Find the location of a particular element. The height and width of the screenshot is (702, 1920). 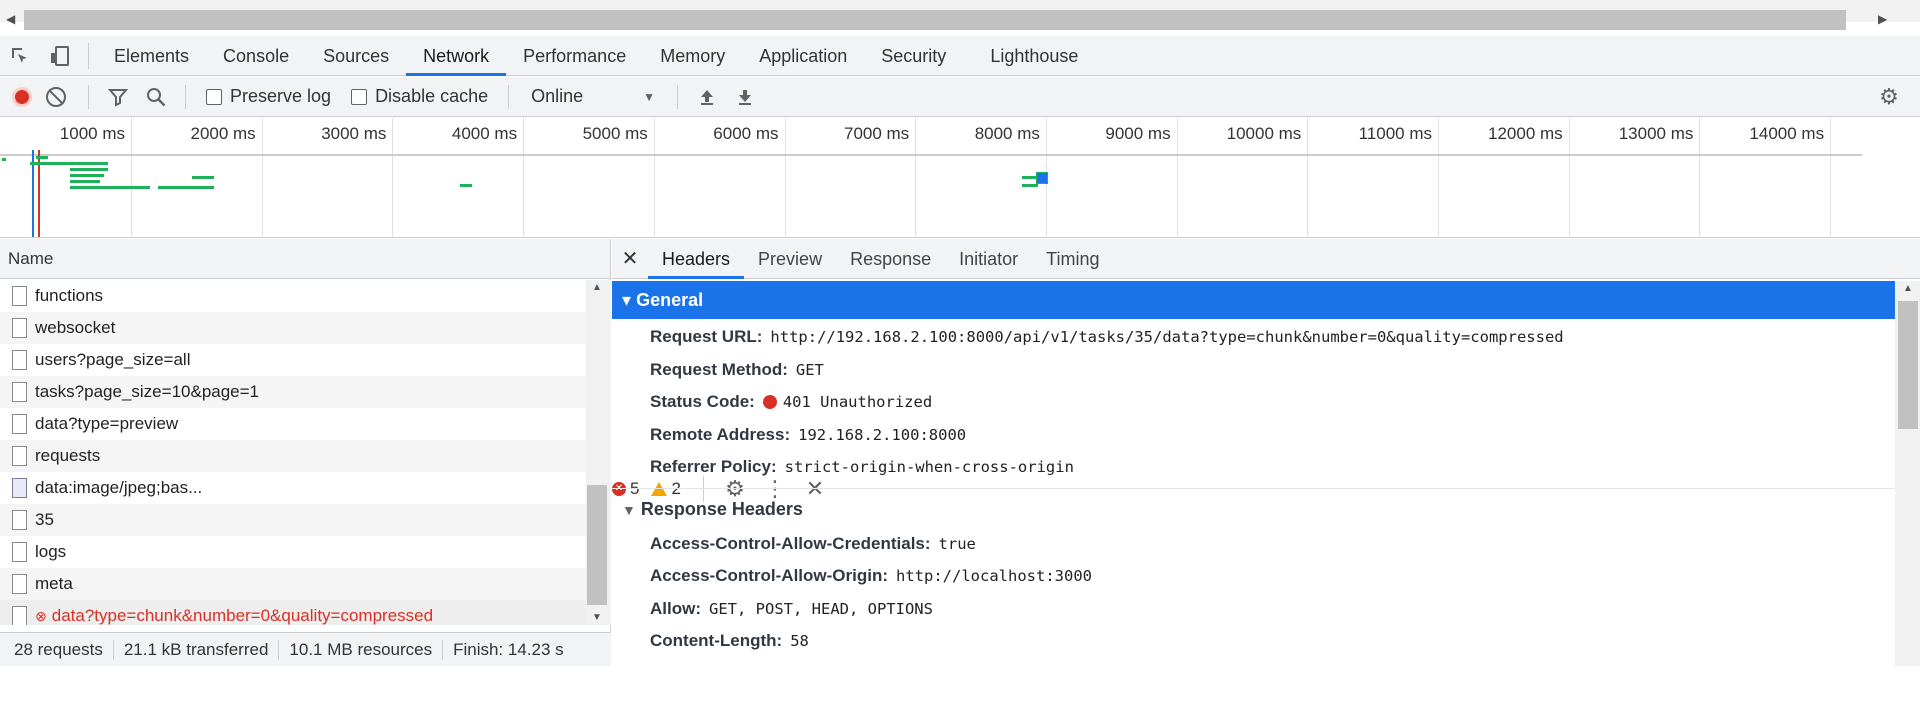

header-key: Status Code: is located at coordinates (702, 402).